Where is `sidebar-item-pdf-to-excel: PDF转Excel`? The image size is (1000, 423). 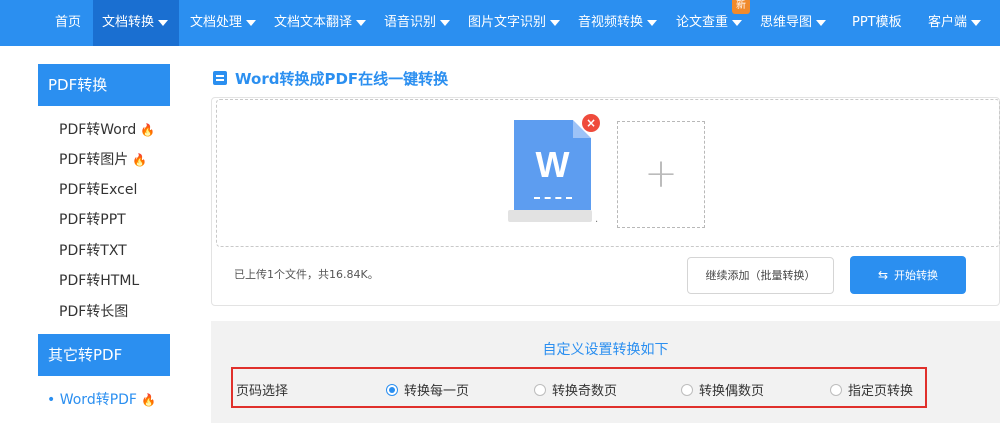
sidebar-item-pdf-to-excel: PDF转Excel is located at coordinates (98, 190).